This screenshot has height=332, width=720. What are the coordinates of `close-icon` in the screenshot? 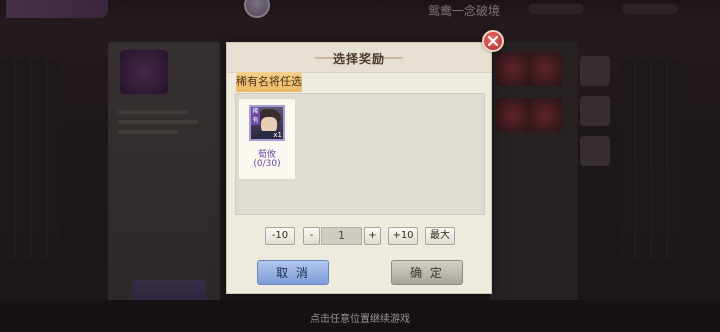 It's located at (493, 41).